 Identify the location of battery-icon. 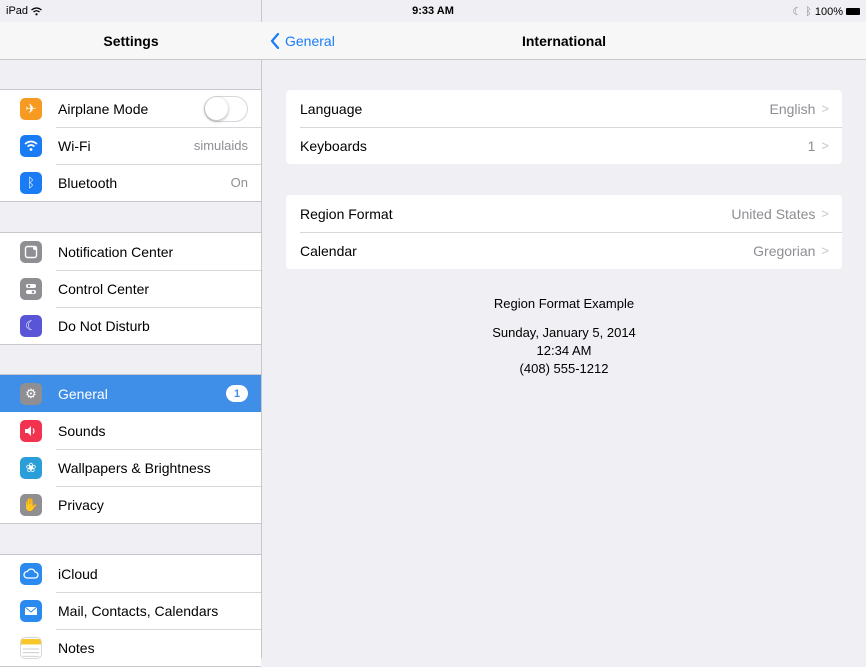
(853, 11).